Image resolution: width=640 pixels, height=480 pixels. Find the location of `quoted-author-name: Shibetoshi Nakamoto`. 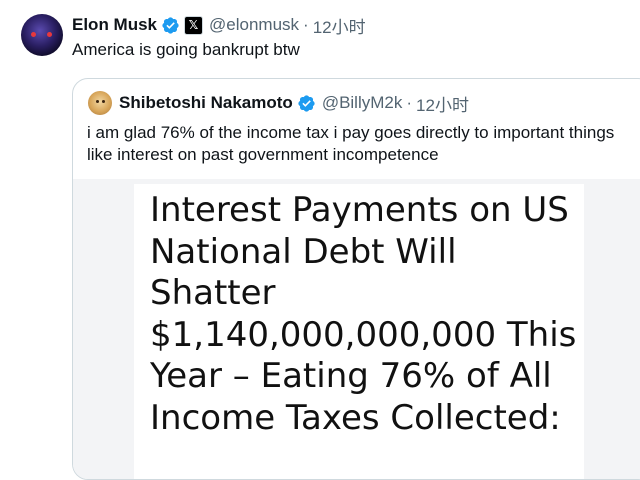

quoted-author-name: Shibetoshi Nakamoto is located at coordinates (206, 103).